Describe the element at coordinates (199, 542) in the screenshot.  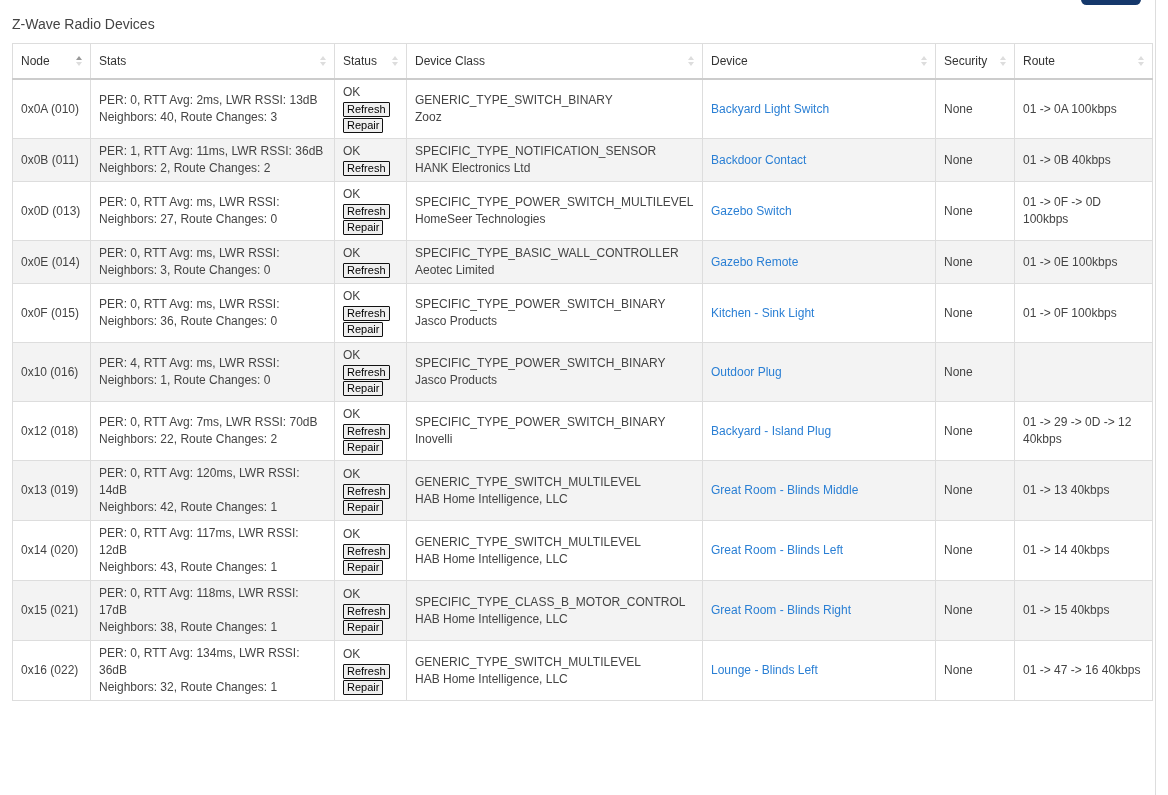
I see `stats-text: PER: 0, RTT Avg: 117ms, LWR RSSI: 12dB` at that location.